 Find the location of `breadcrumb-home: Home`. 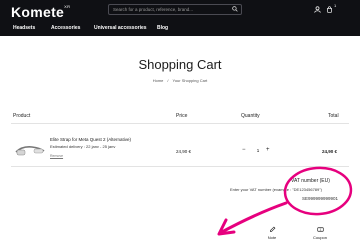

breadcrumb-home: Home is located at coordinates (158, 80).